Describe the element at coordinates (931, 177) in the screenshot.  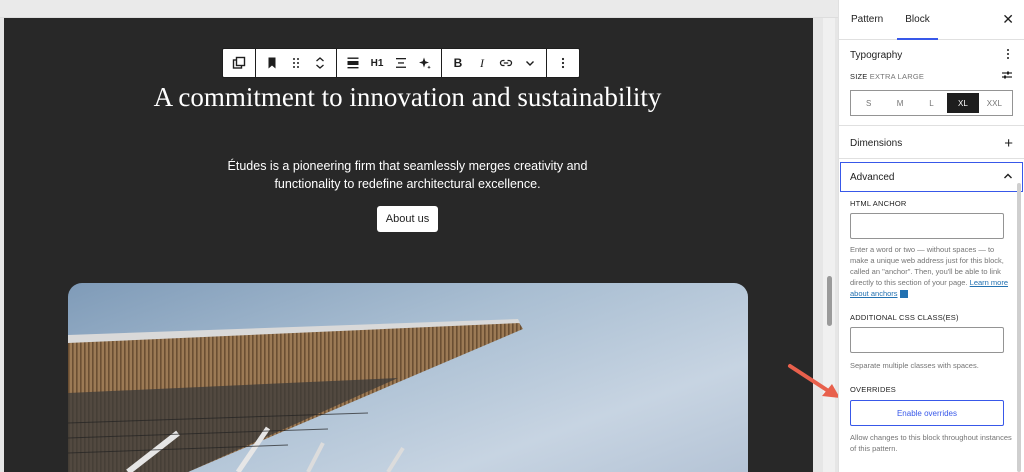
I see `advanced-toggle: Advanced` at that location.